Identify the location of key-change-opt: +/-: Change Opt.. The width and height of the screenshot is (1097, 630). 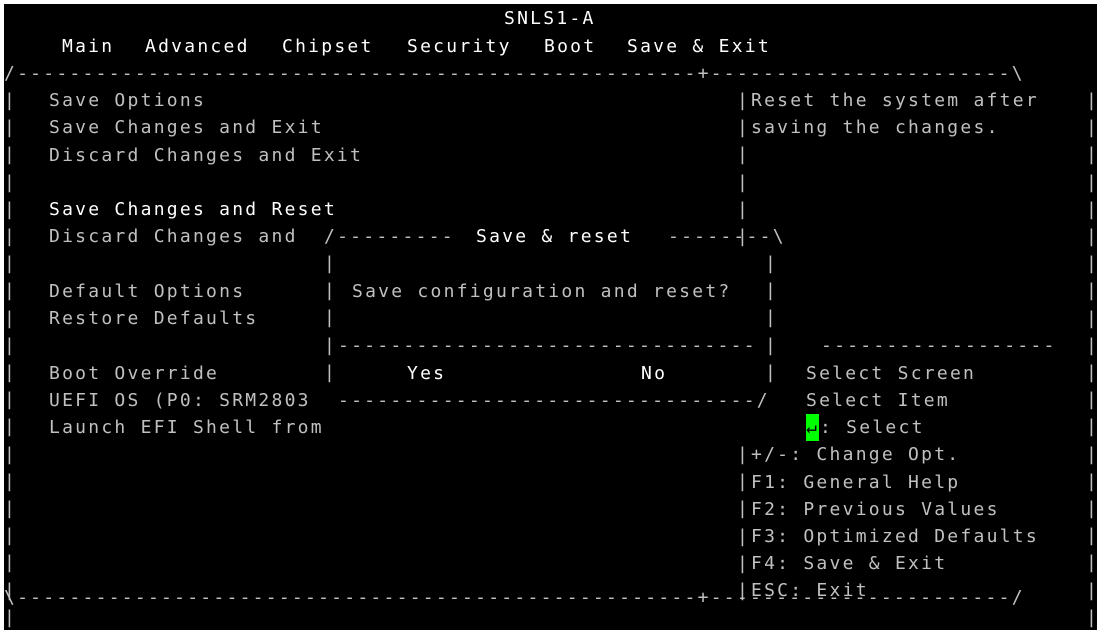
(856, 454).